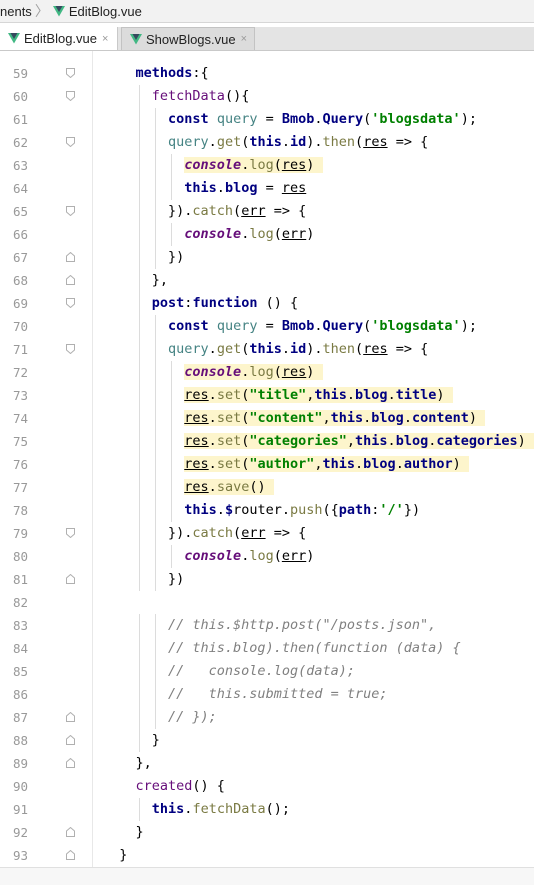  What do you see at coordinates (253, 165) in the screenshot?
I see `code-text: console.log(res)` at bounding box center [253, 165].